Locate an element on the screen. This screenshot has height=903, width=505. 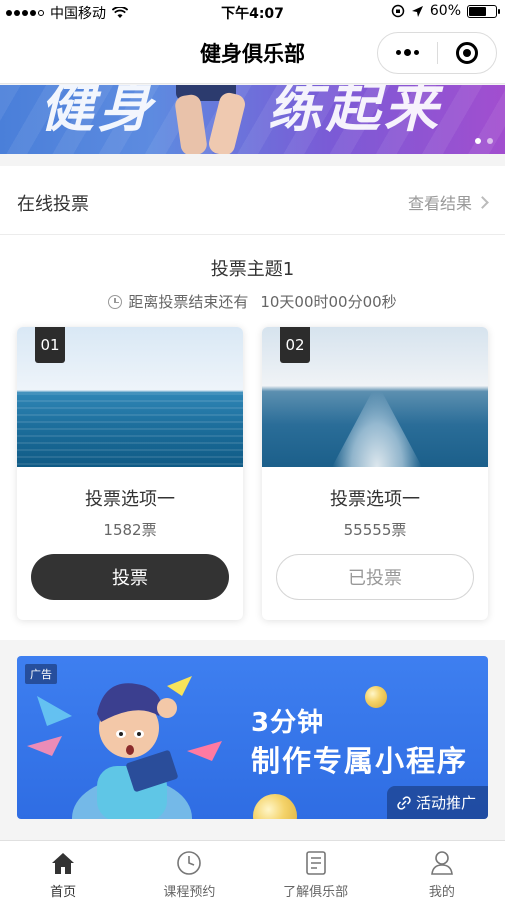
view-results-link: 查看结果 is located at coordinates (448, 202).